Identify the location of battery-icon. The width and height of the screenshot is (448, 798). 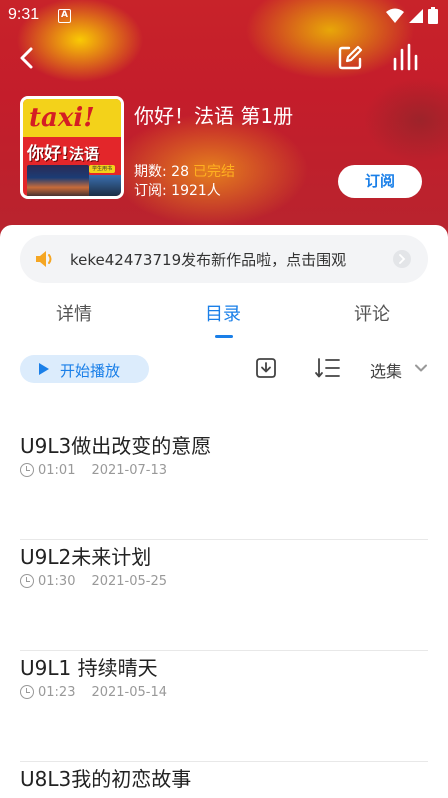
(433, 15).